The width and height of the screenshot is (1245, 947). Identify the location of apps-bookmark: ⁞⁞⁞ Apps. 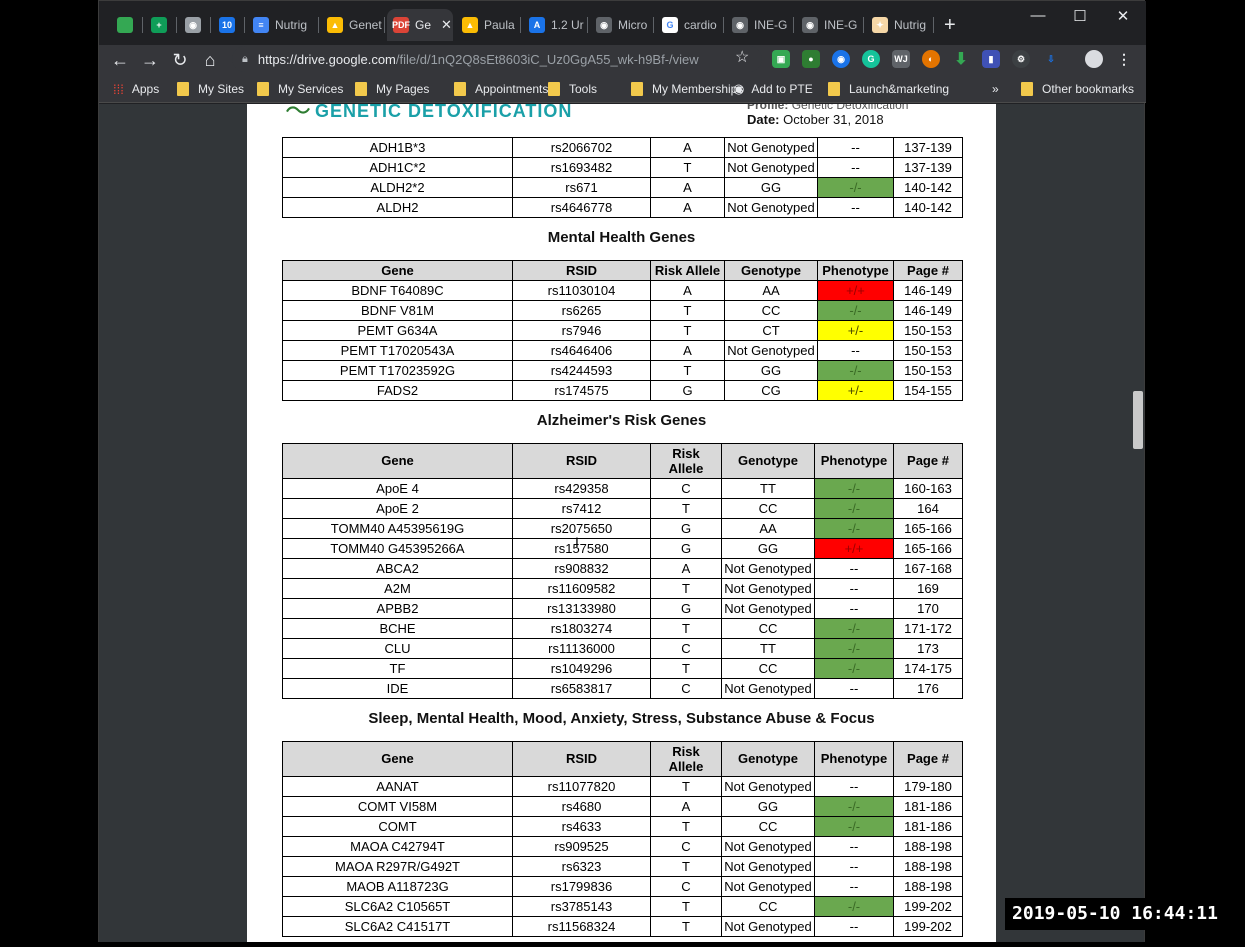
(136, 89).